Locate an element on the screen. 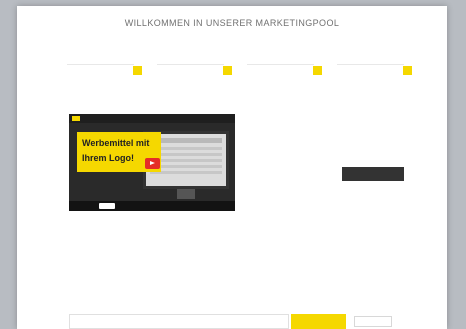 The height and width of the screenshot is (329, 466). banner-line-1: Werbemittel mit is located at coordinates (116, 143).